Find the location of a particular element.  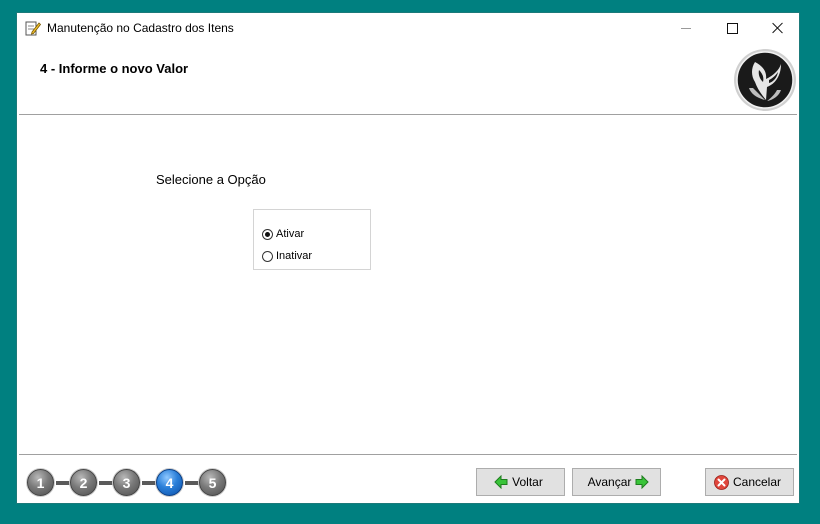

app-edit-icon is located at coordinates (33, 28).